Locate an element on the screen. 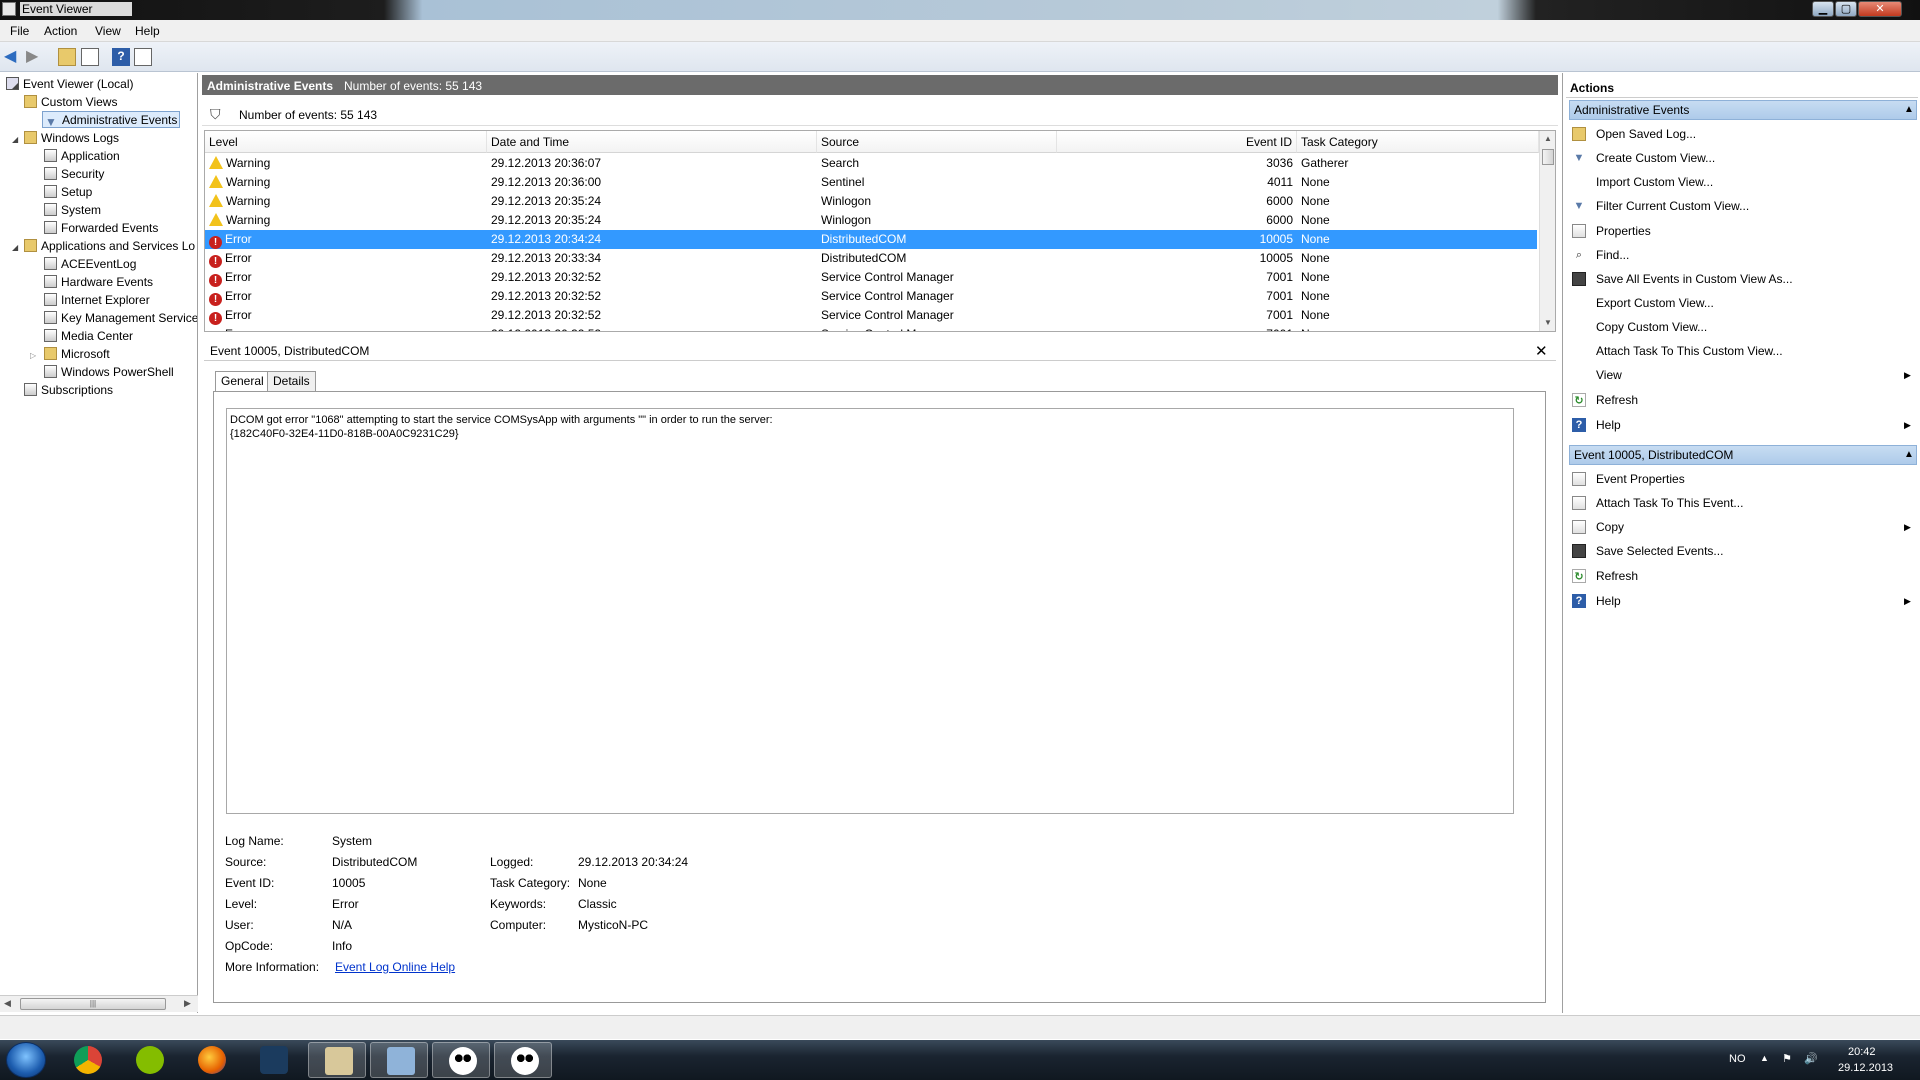  show-hide-tree-icon is located at coordinates (90, 57).